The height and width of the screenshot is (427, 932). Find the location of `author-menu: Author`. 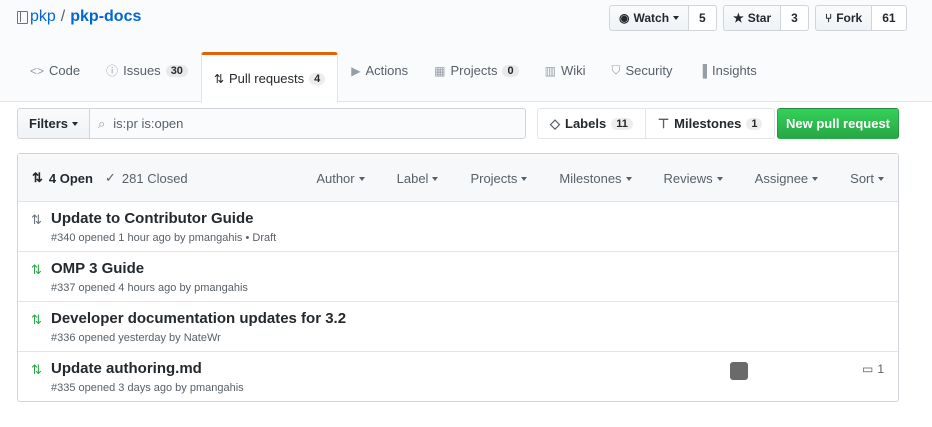

author-menu: Author is located at coordinates (340, 178).